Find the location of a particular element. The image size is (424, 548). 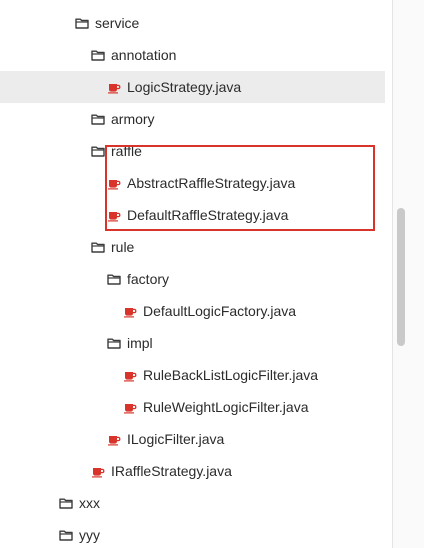

folder-node-armory: armory is located at coordinates (192, 119).